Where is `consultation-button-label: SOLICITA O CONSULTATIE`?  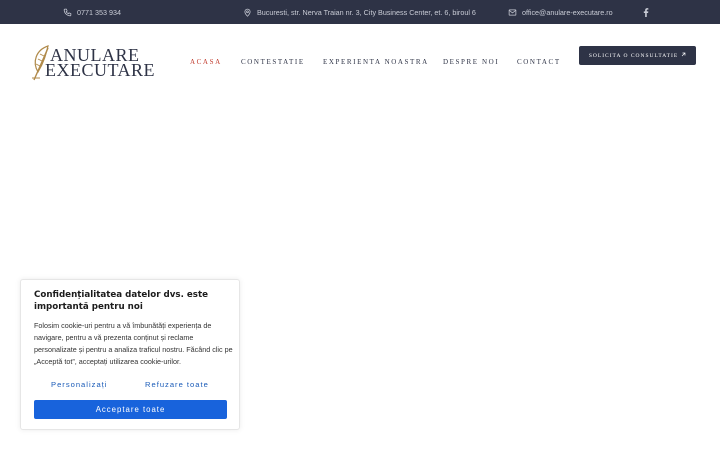 consultation-button-label: SOLICITA O CONSULTATIE is located at coordinates (633, 55).